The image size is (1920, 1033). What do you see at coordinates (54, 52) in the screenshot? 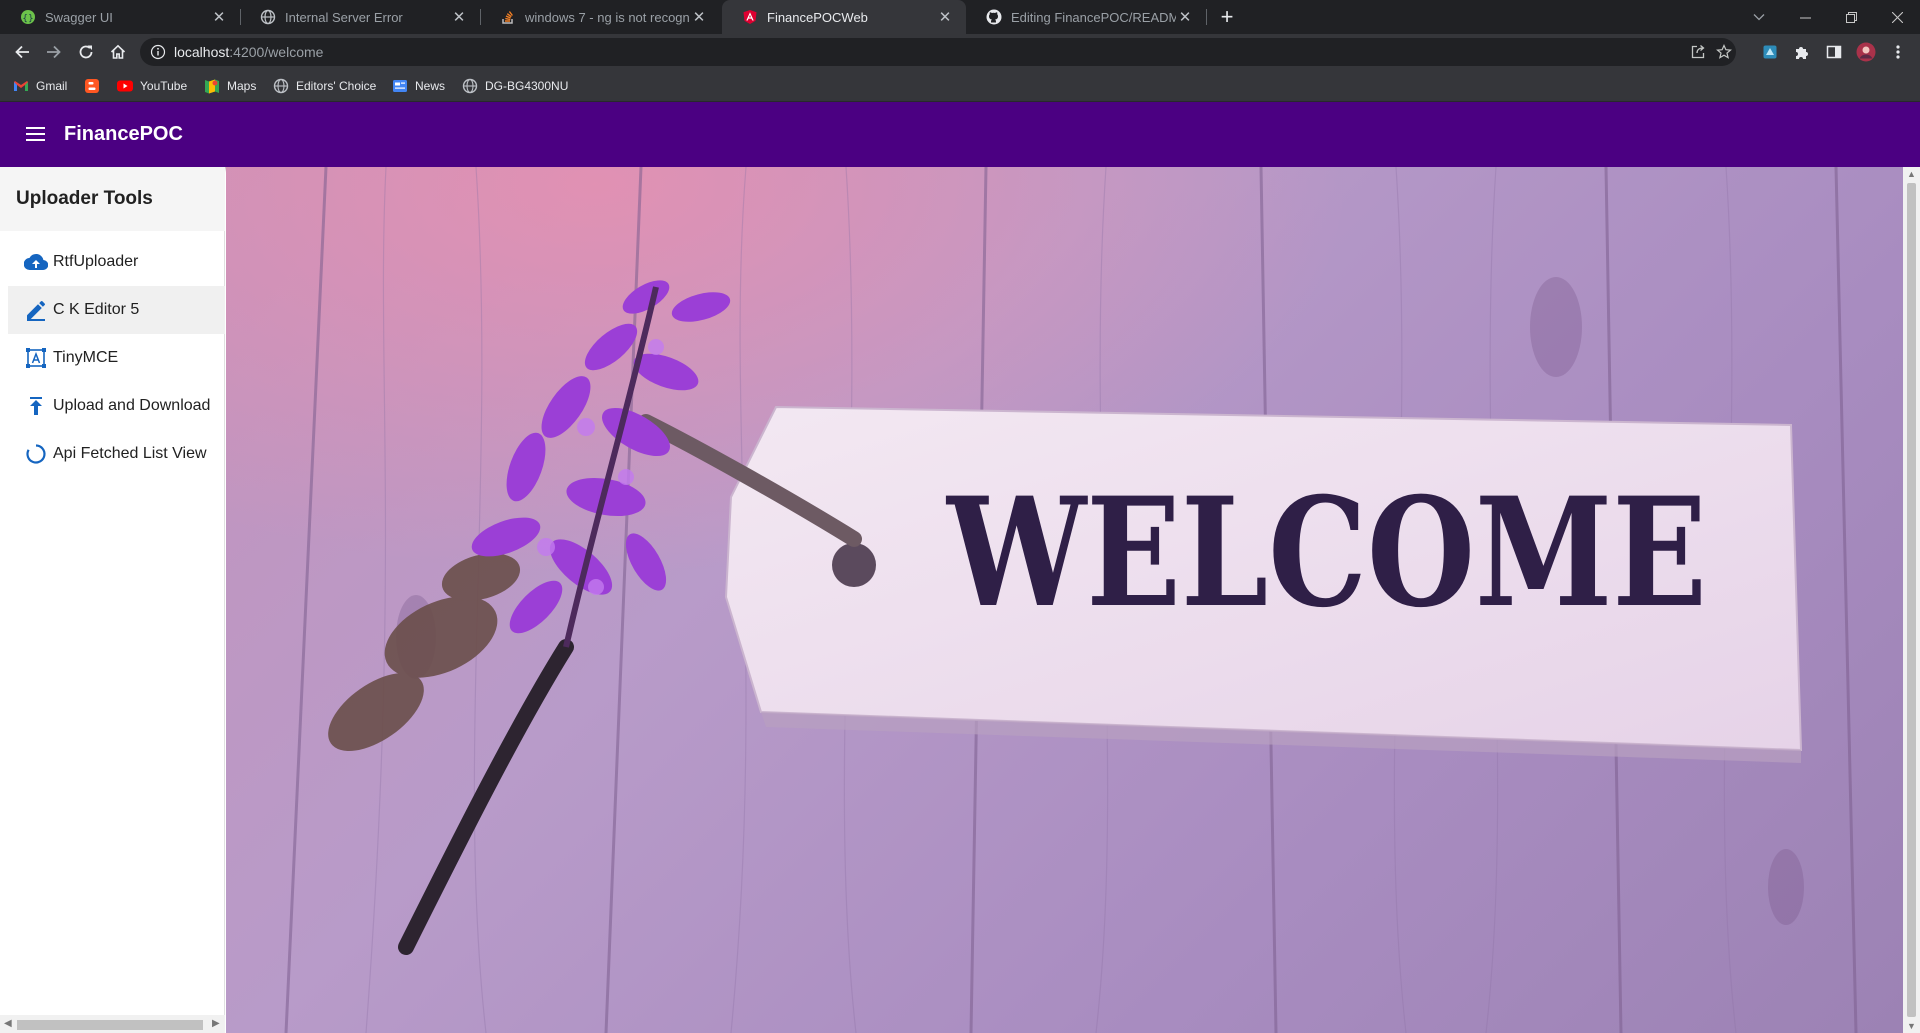
I see `forward-arrow-icon` at bounding box center [54, 52].